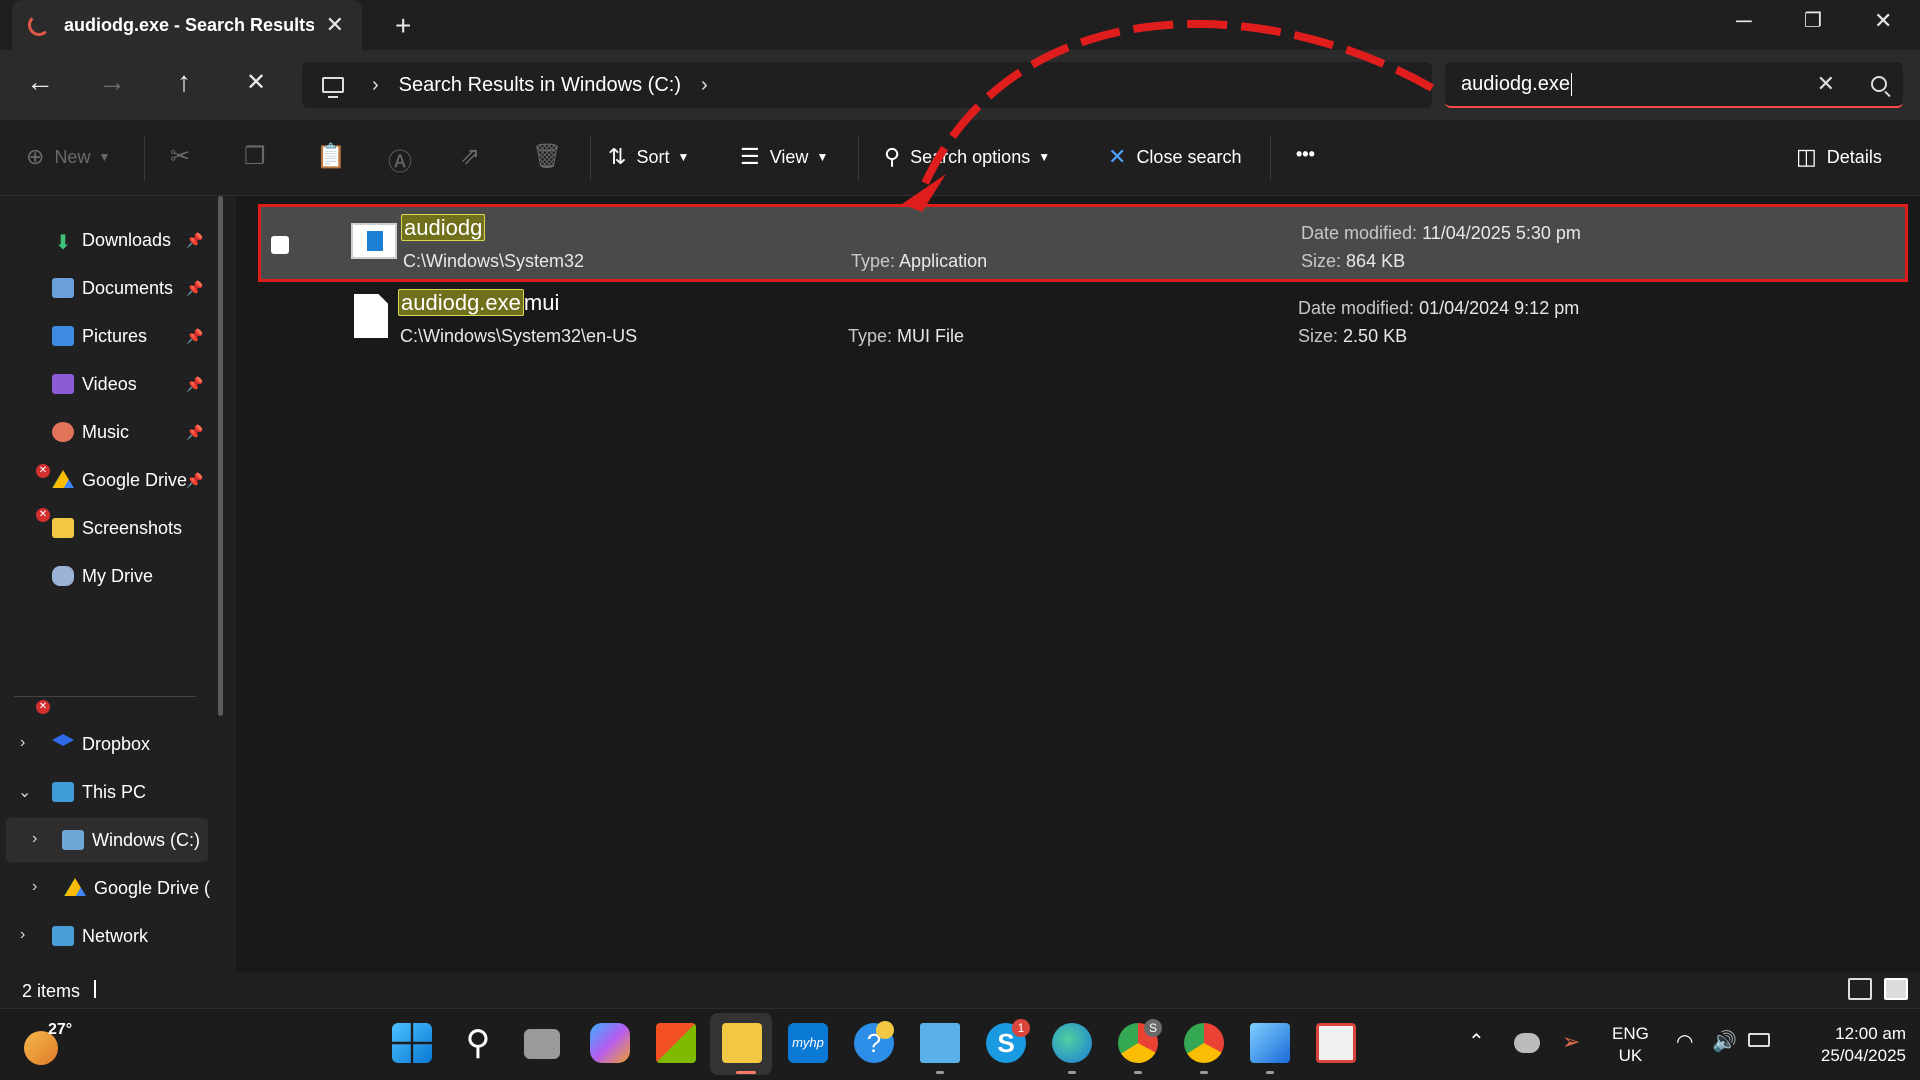  I want to click on battery-icon, so click(1759, 1040).